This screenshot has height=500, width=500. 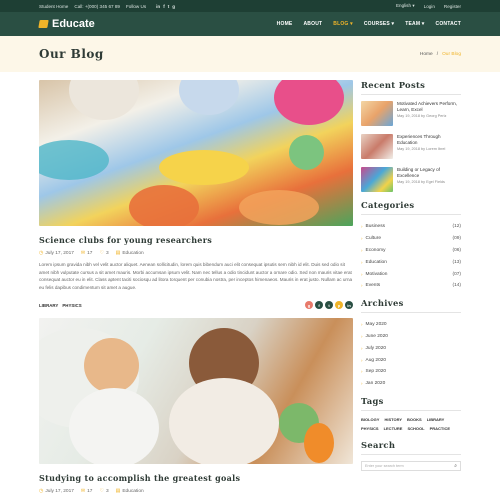 What do you see at coordinates (370, 419) in the screenshot?
I see `tag-link: BIOLOGY` at bounding box center [370, 419].